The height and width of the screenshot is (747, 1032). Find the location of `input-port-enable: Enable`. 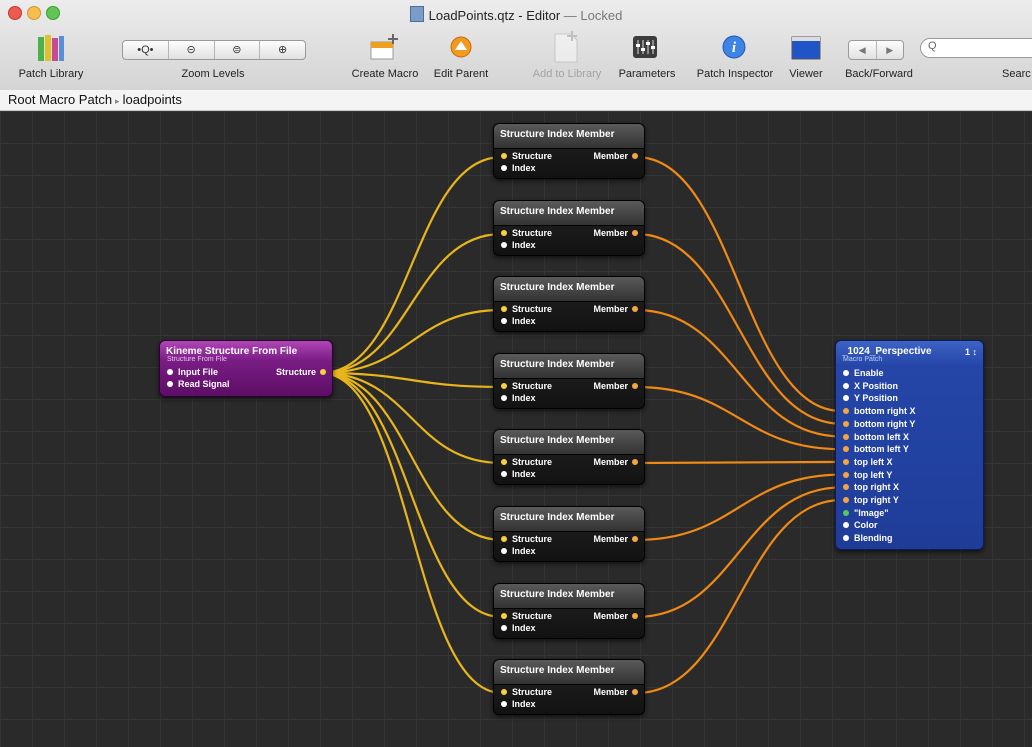

input-port-enable: Enable is located at coordinates (863, 373).